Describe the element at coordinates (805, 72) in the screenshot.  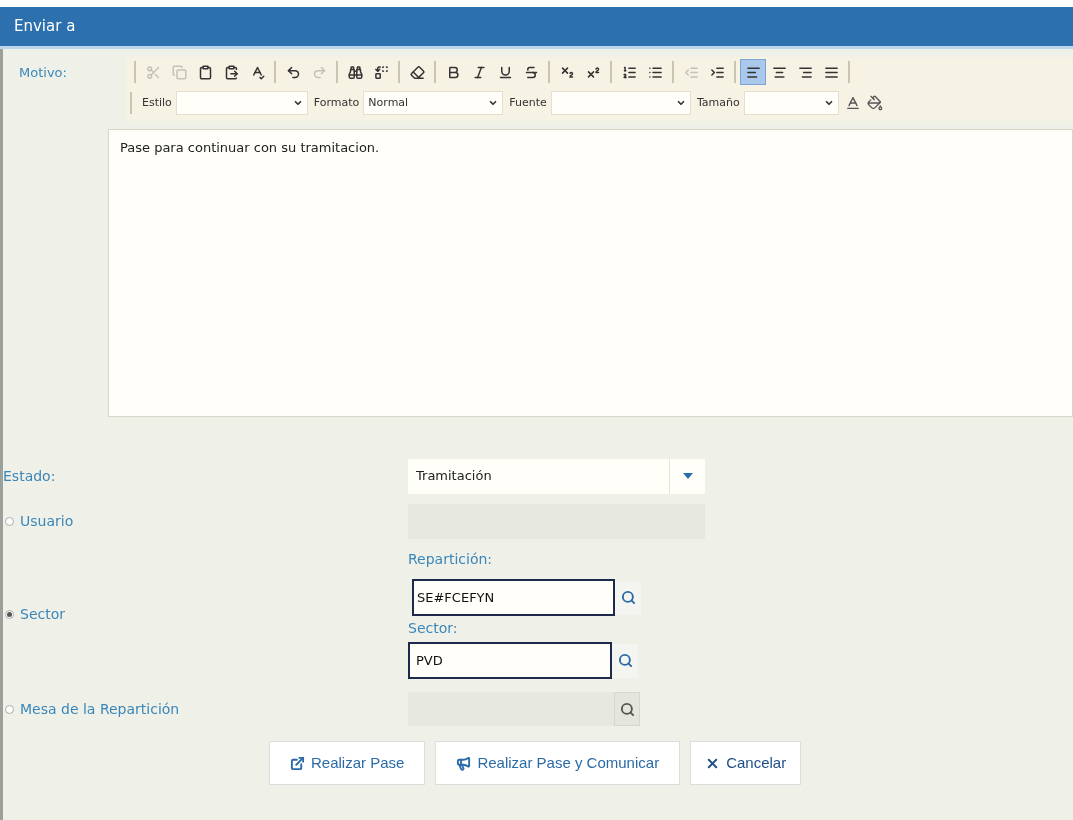
I see `align-right-icon` at that location.